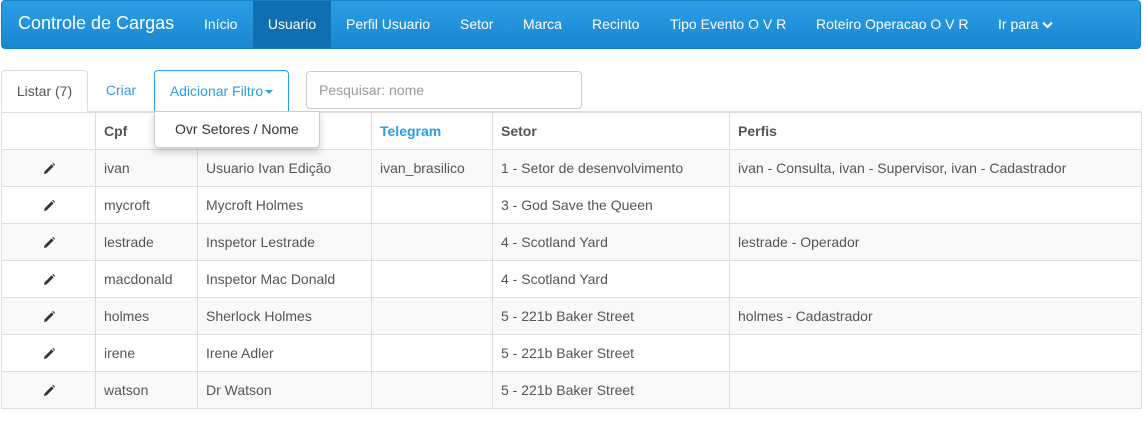 The image size is (1144, 423). What do you see at coordinates (284, 205) in the screenshot?
I see `cell-nome: Mycroft Holmes` at bounding box center [284, 205].